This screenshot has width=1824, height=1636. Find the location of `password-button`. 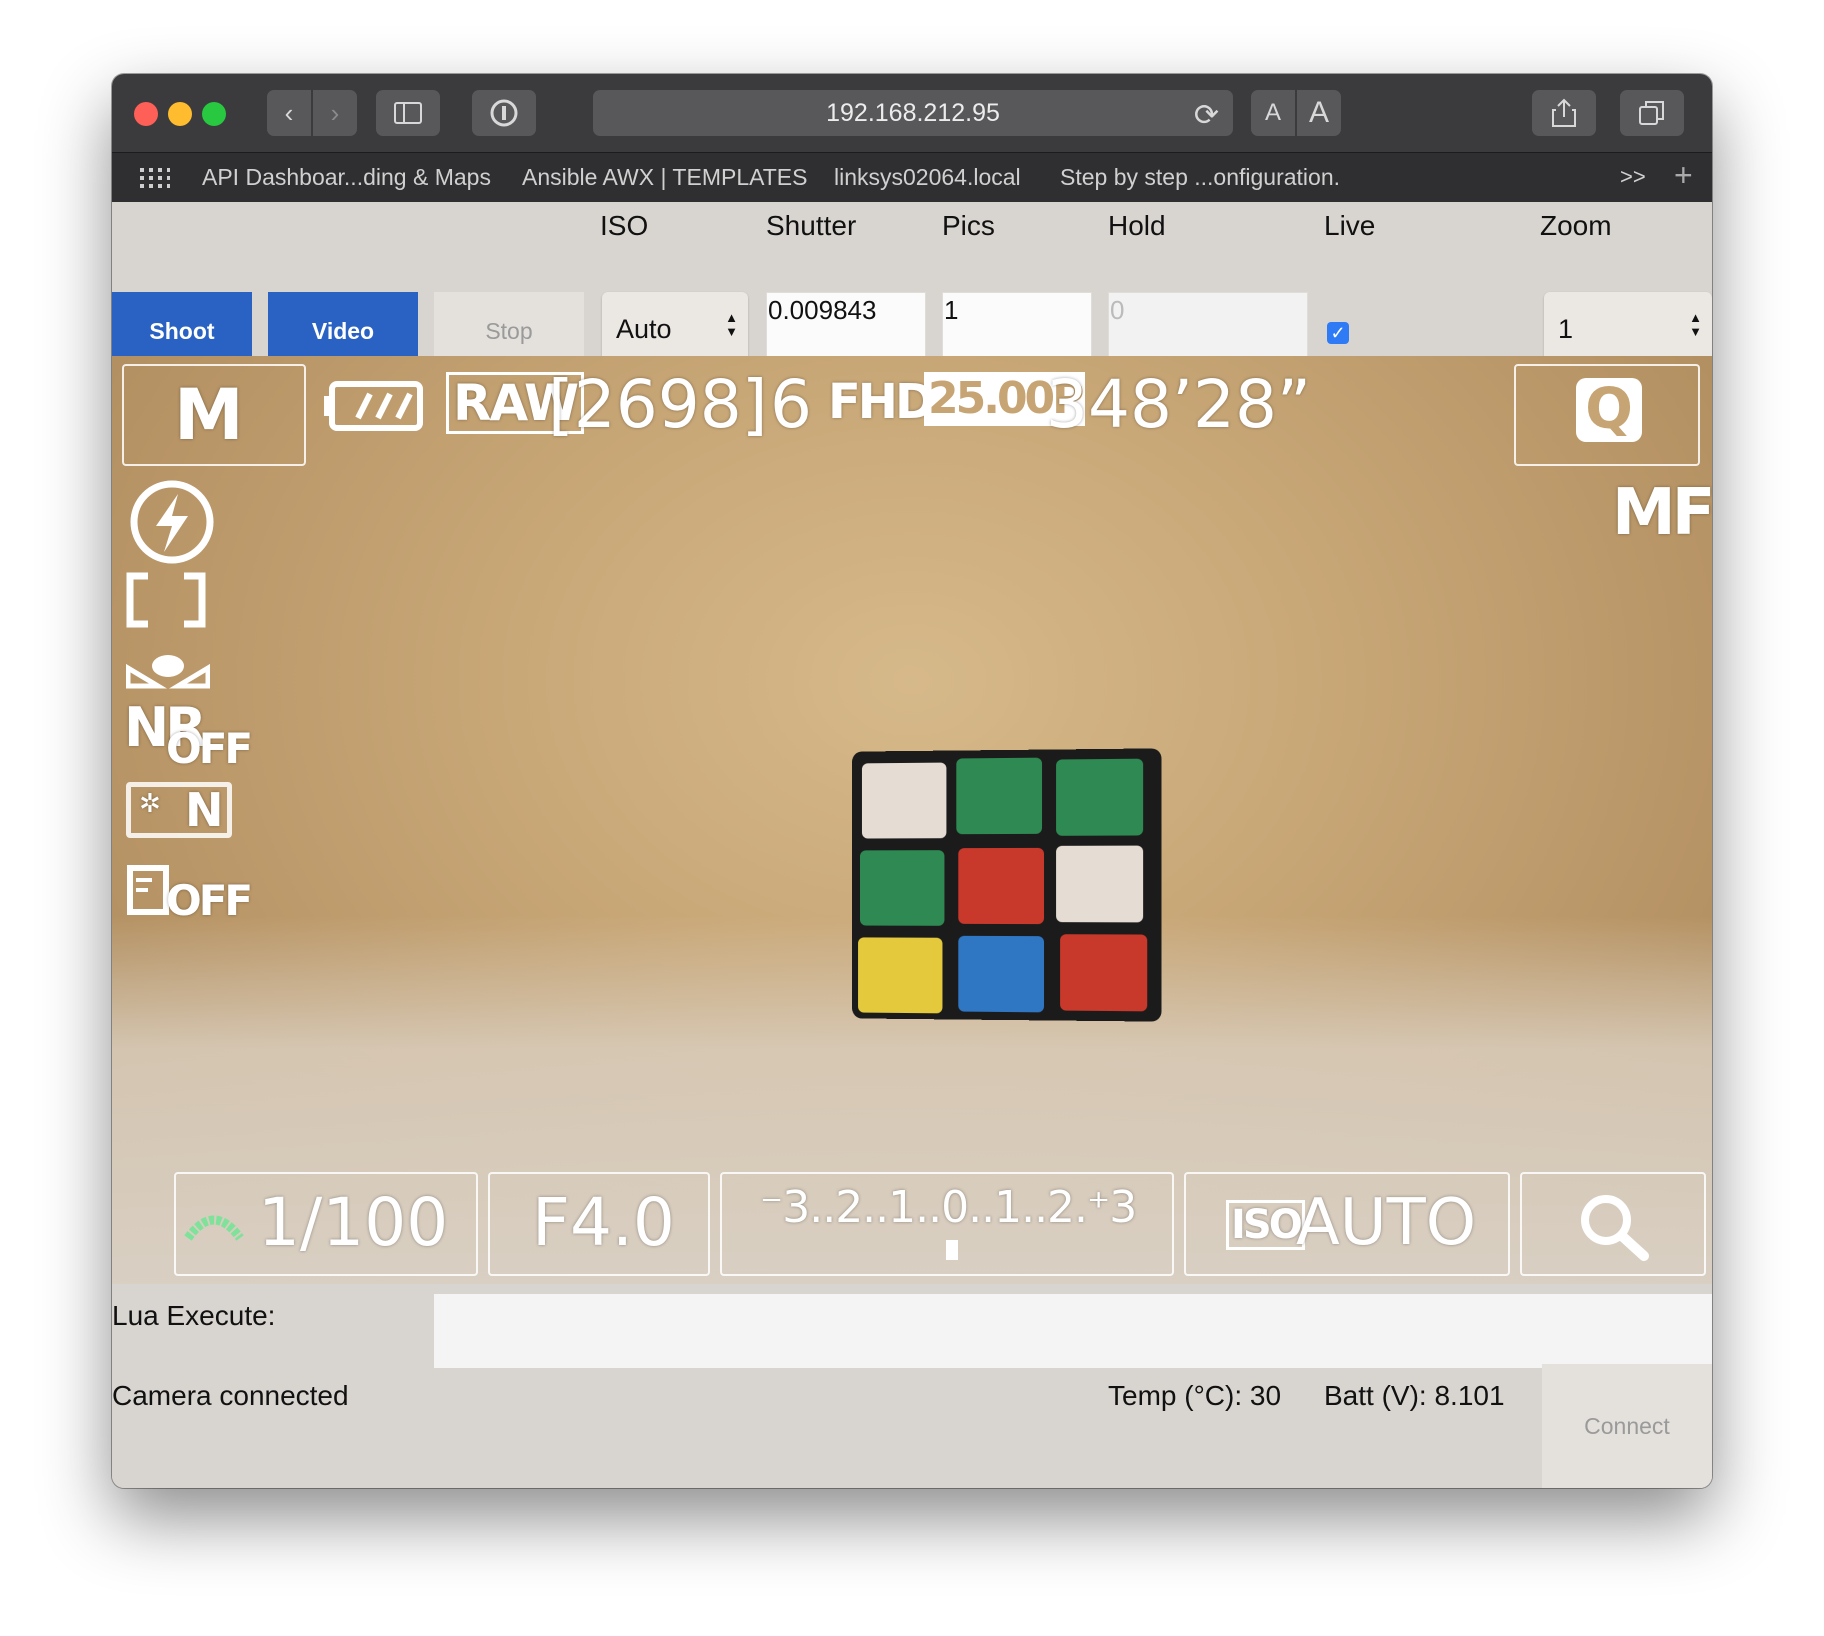

password-button is located at coordinates (504, 113).